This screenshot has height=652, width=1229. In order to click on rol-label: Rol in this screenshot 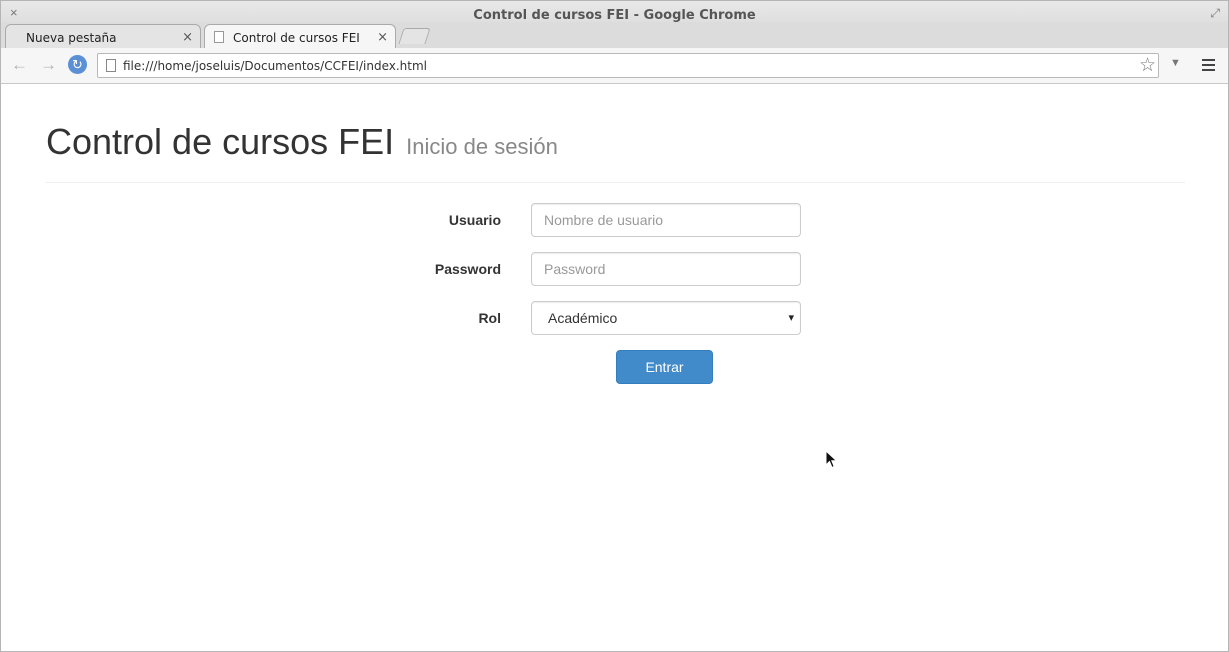, I will do `click(489, 318)`.